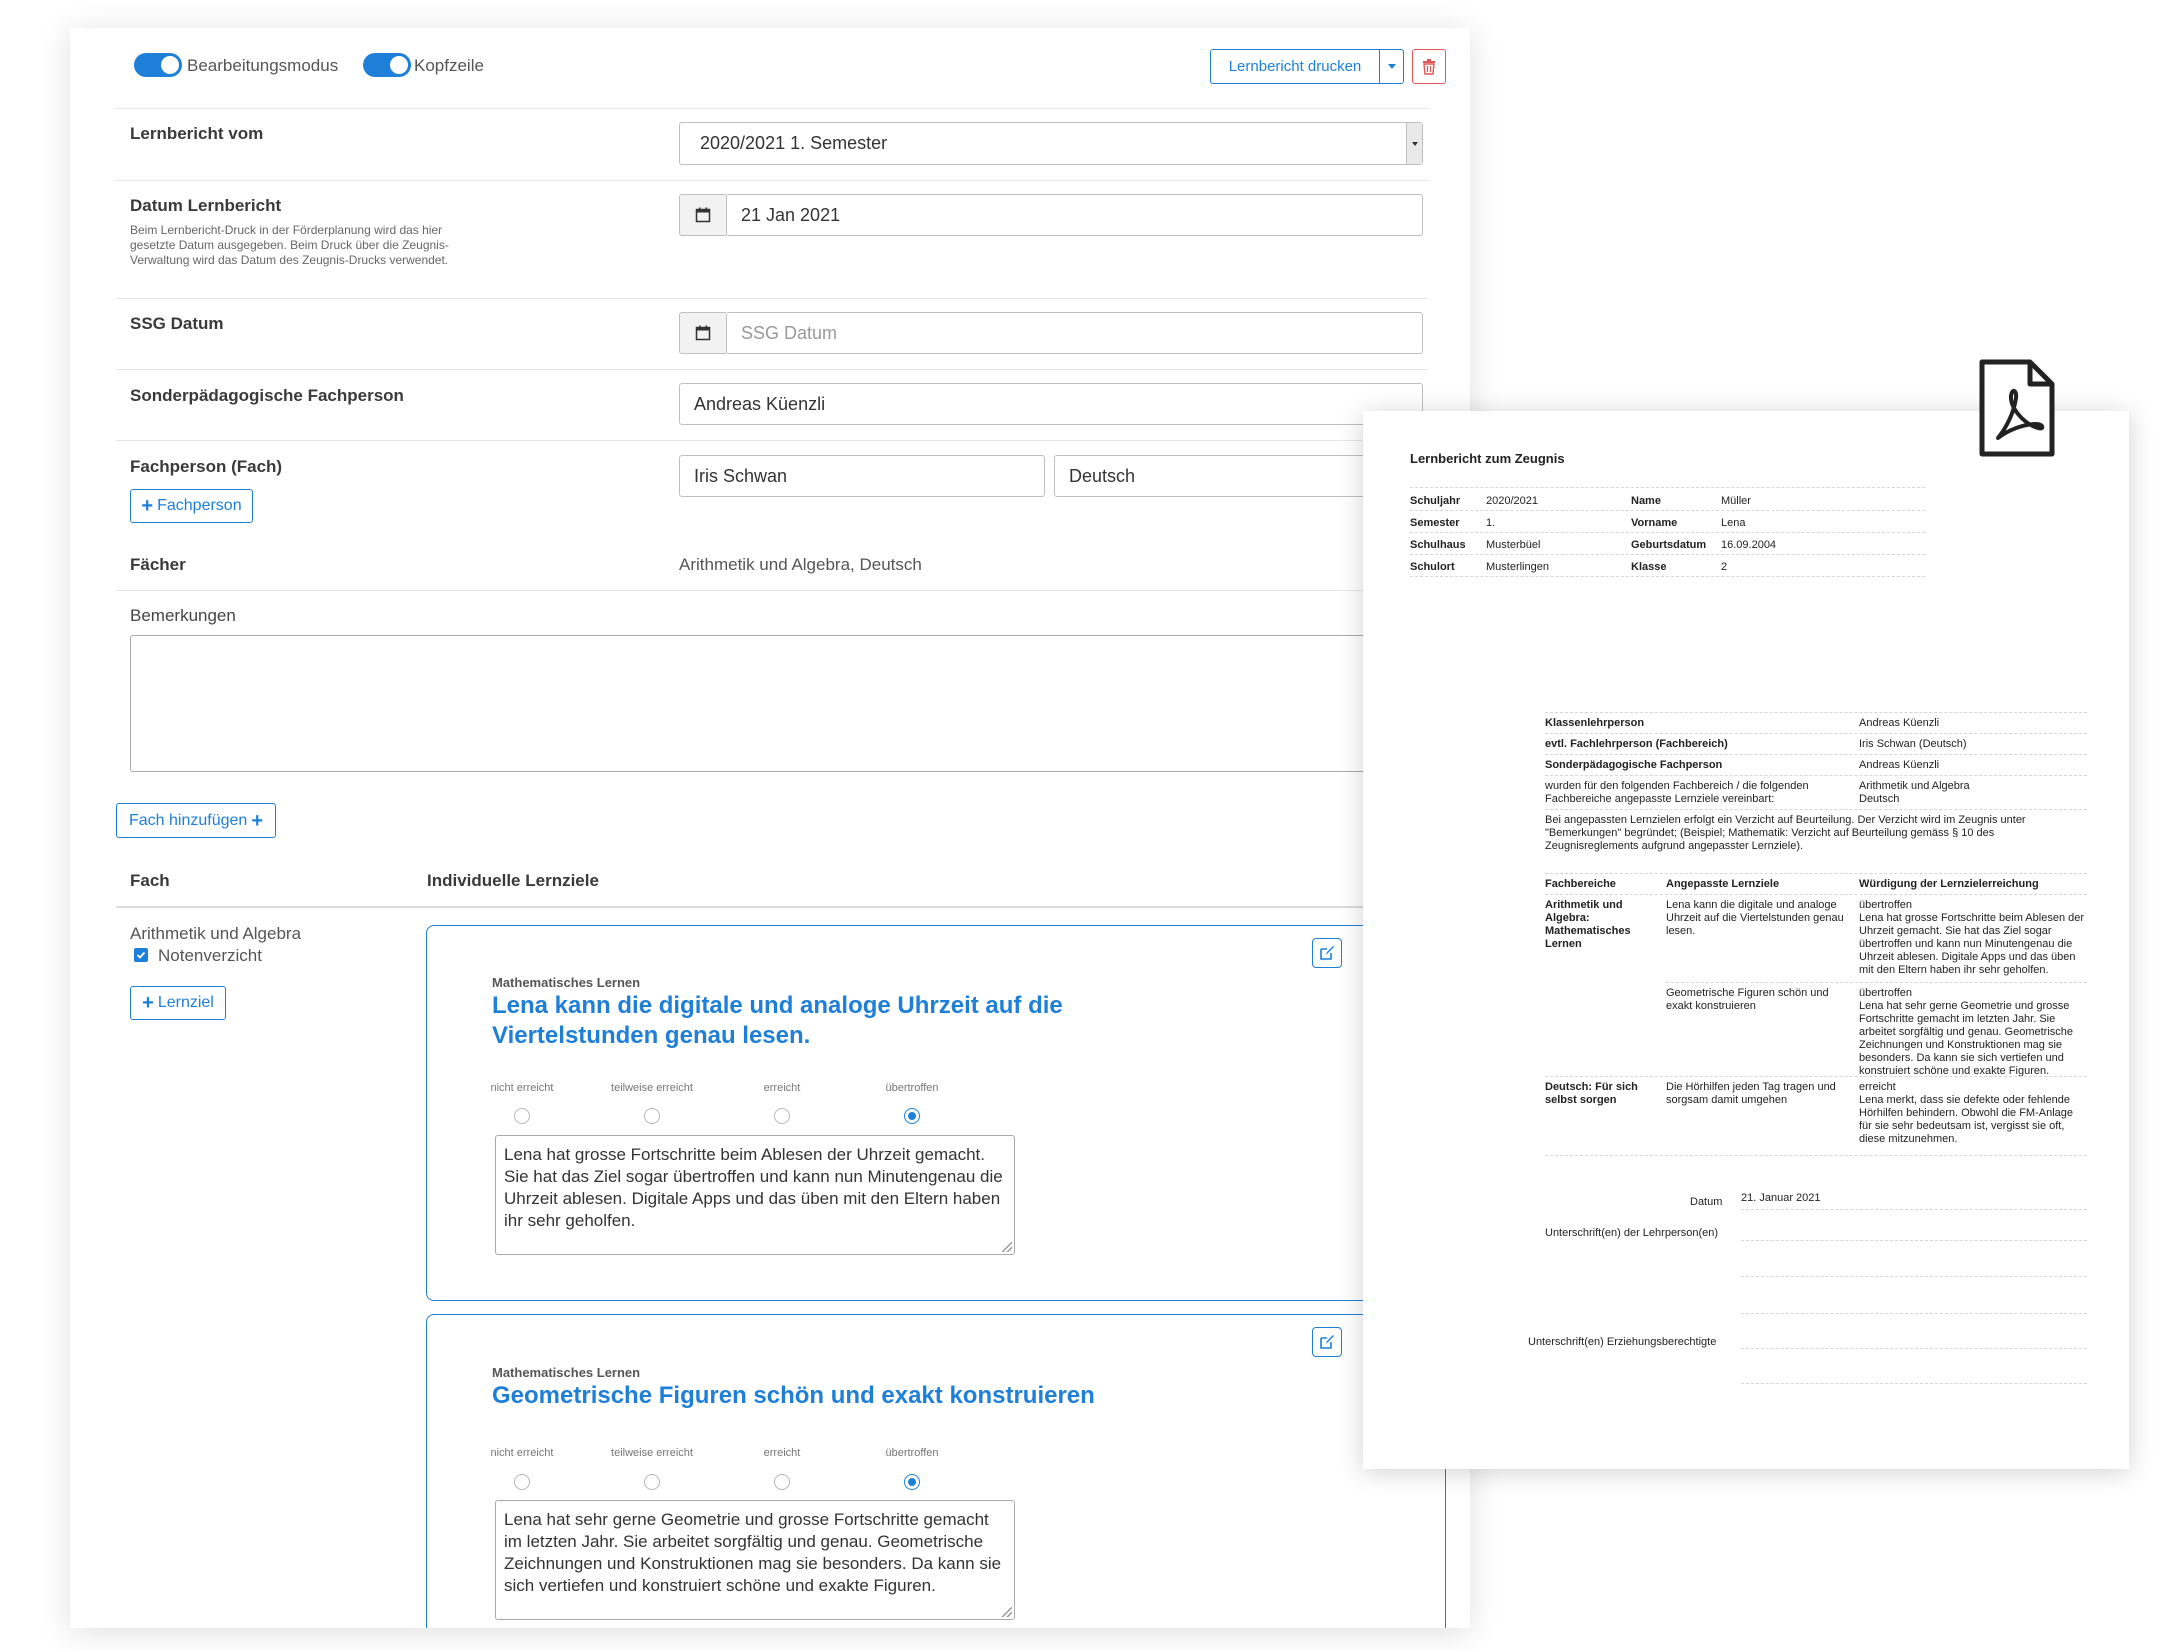 This screenshot has height=1650, width=2160. What do you see at coordinates (1051, 143) in the screenshot?
I see `semester-select: 2020/2021 1. Semester` at bounding box center [1051, 143].